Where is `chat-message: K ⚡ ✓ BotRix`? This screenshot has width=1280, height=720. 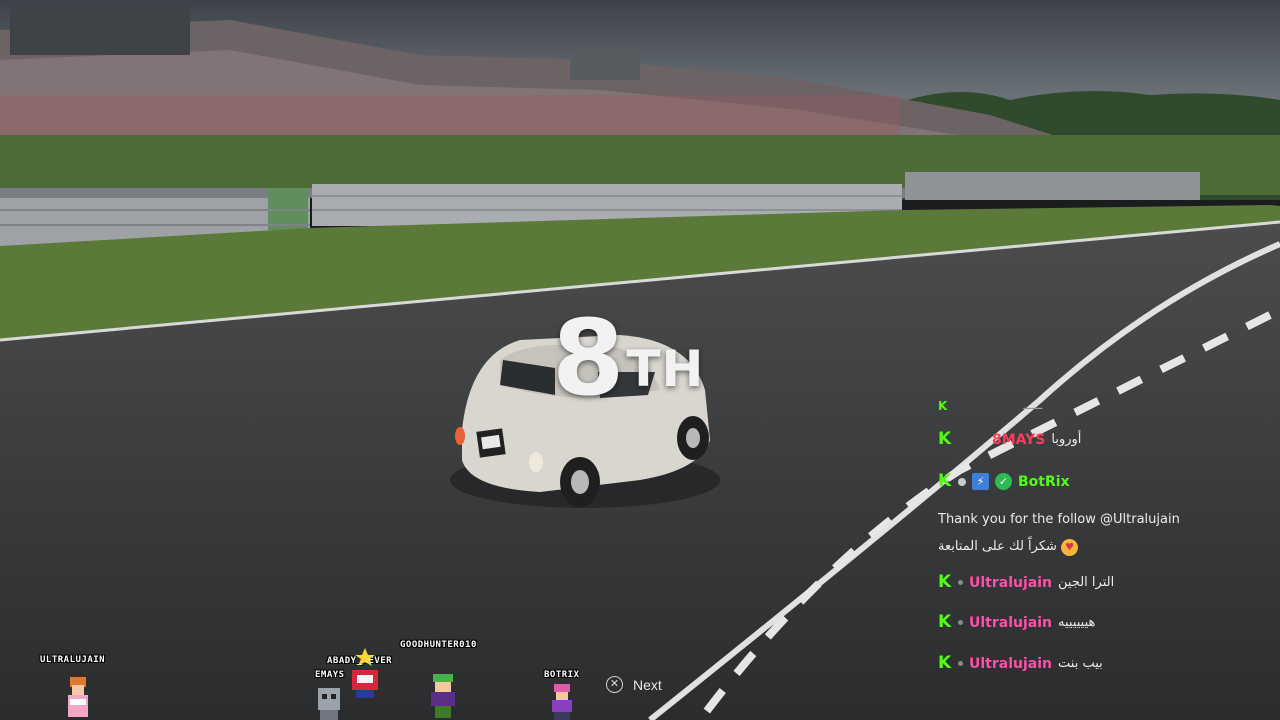 chat-message: K ⚡ ✓ BotRix is located at coordinates (1004, 481).